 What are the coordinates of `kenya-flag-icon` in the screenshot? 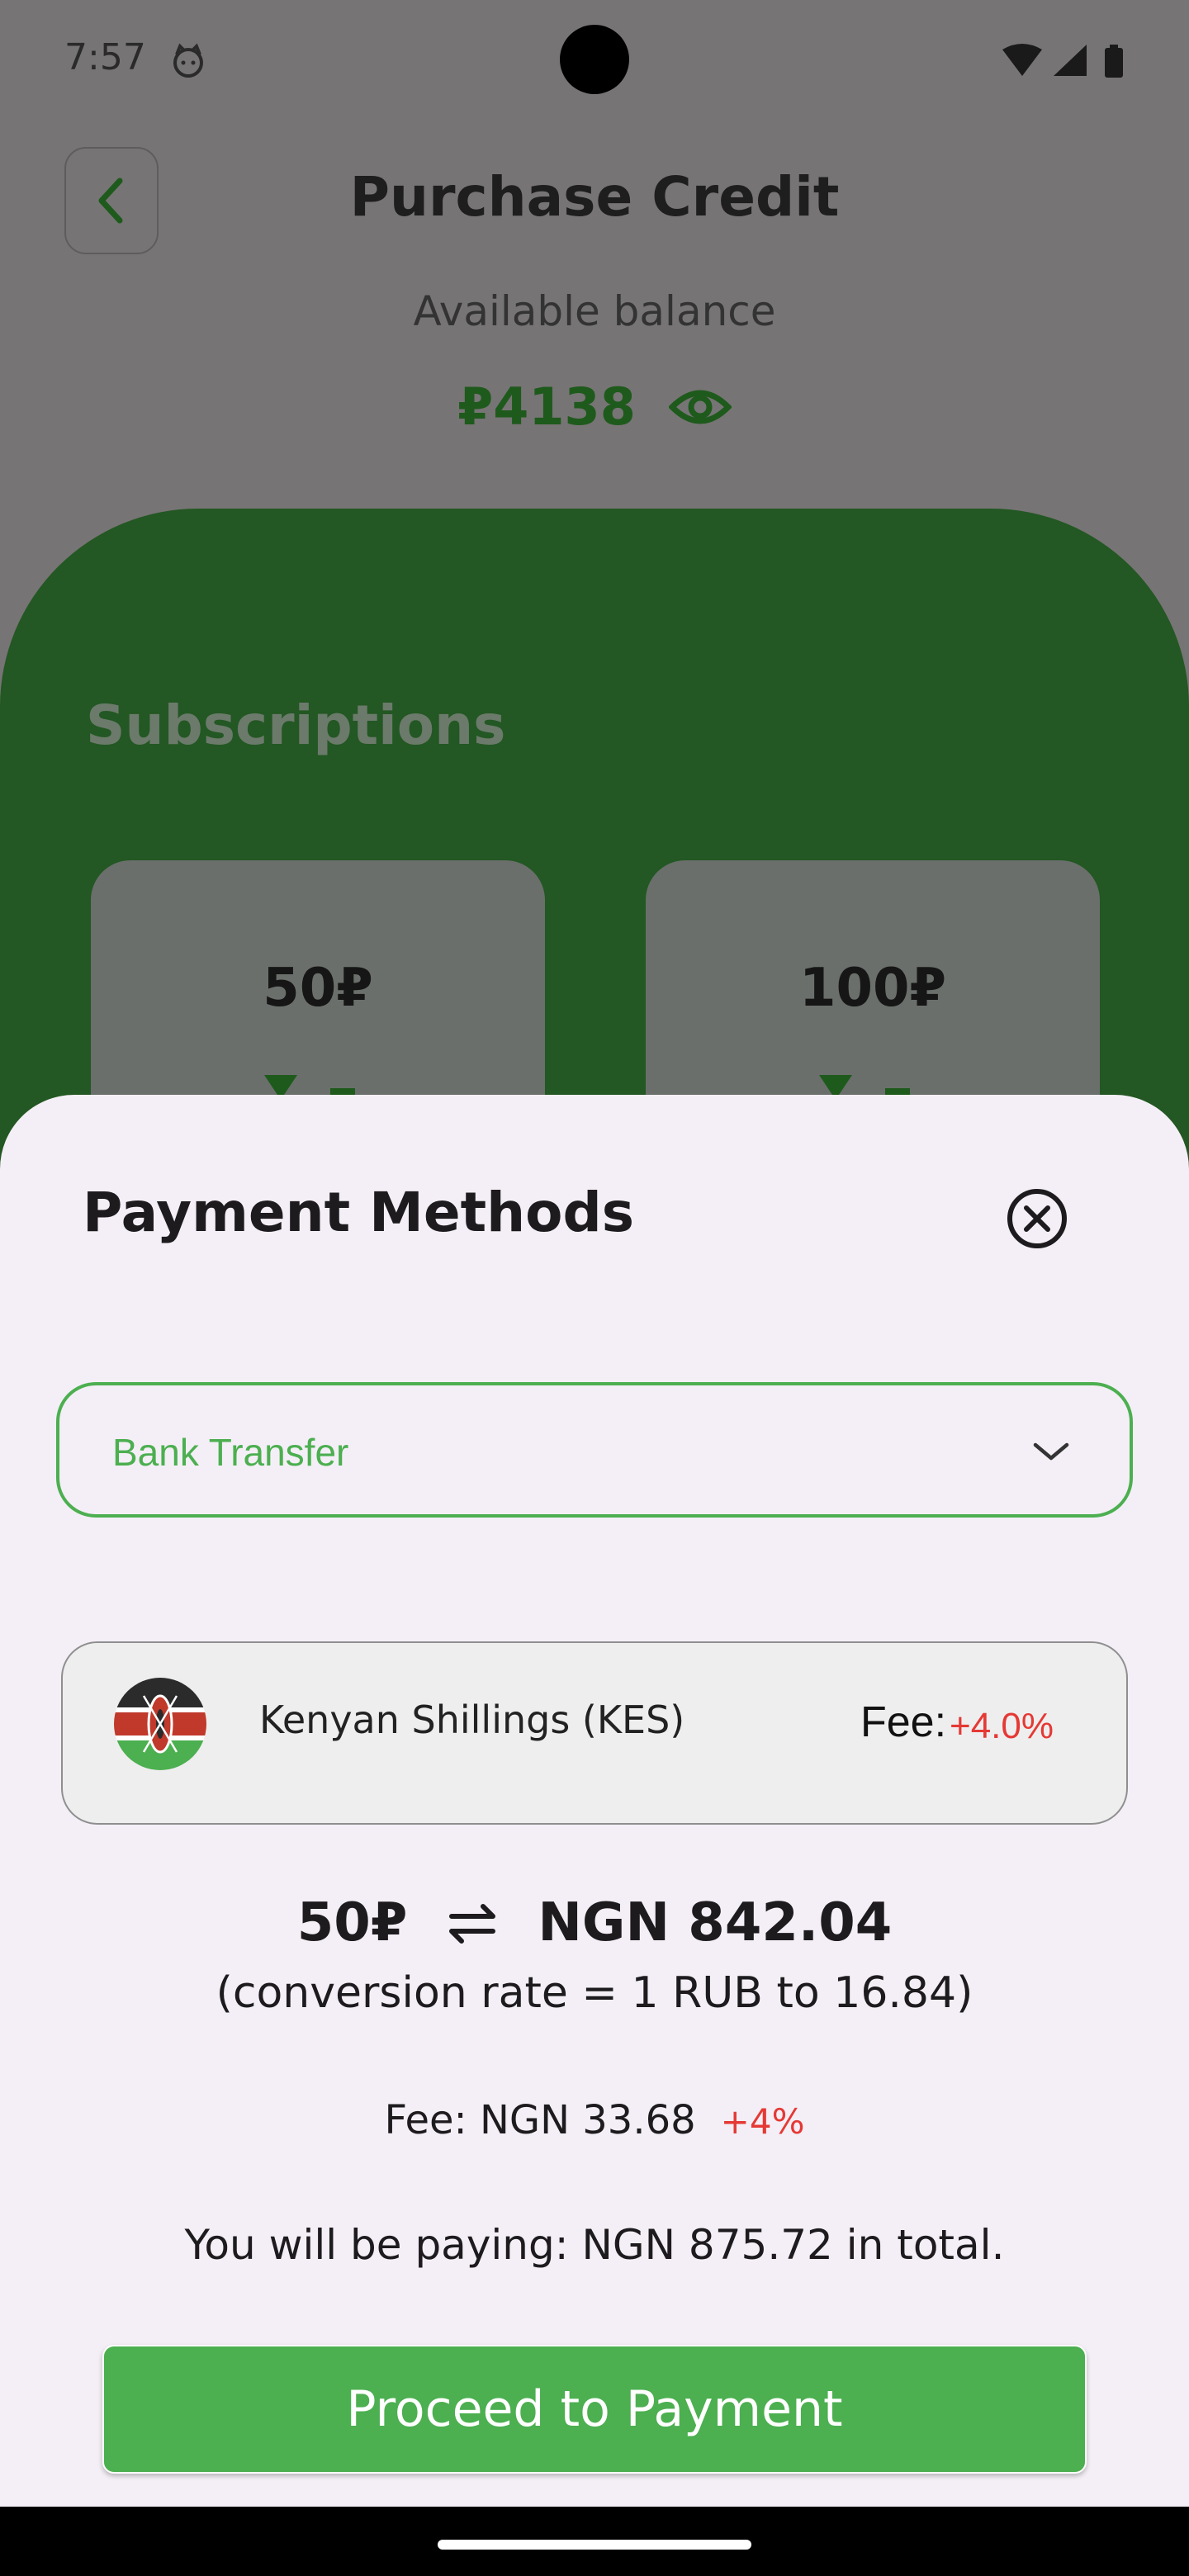 It's located at (160, 1724).